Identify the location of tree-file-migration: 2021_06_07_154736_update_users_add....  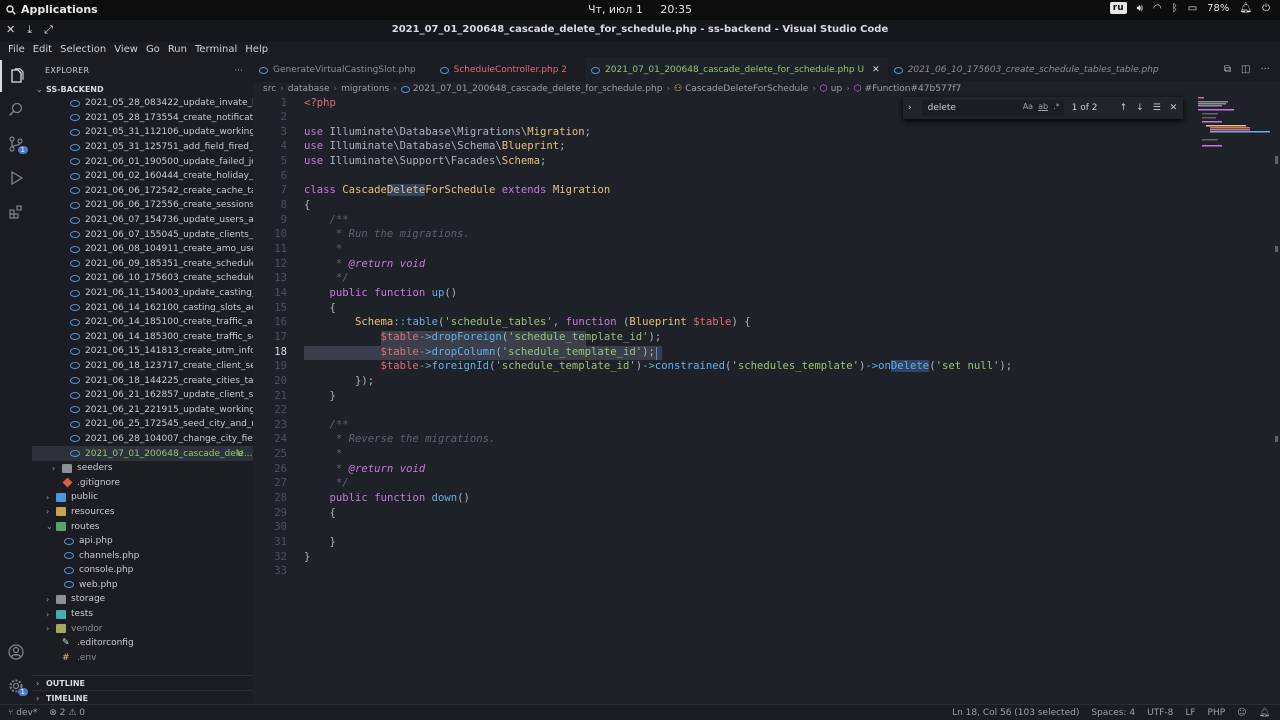
(142, 220).